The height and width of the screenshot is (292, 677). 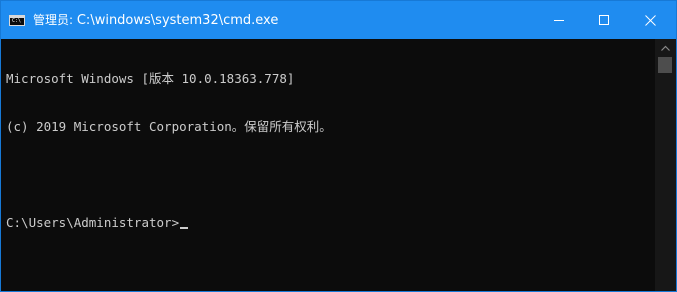 I want to click on close-icon, so click(x=650, y=20).